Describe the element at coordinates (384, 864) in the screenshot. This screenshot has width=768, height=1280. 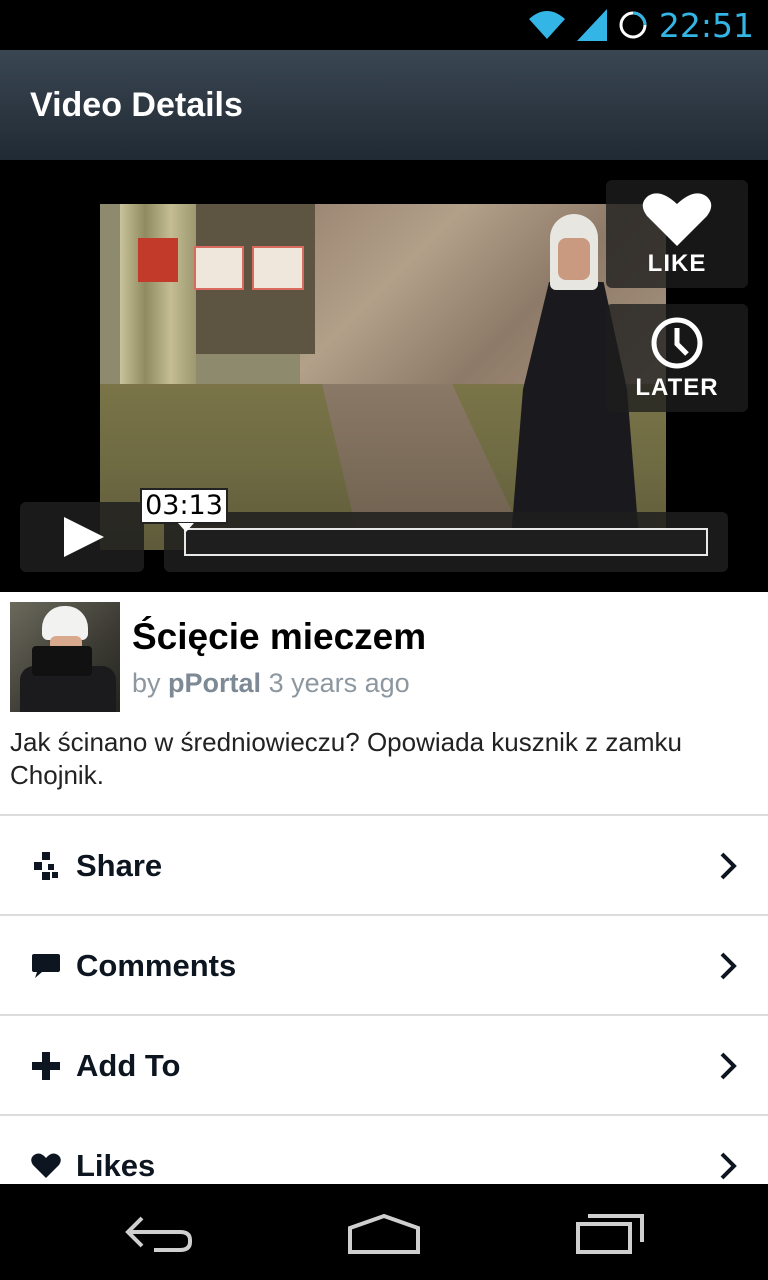
I see `menu-item-share: Share` at that location.